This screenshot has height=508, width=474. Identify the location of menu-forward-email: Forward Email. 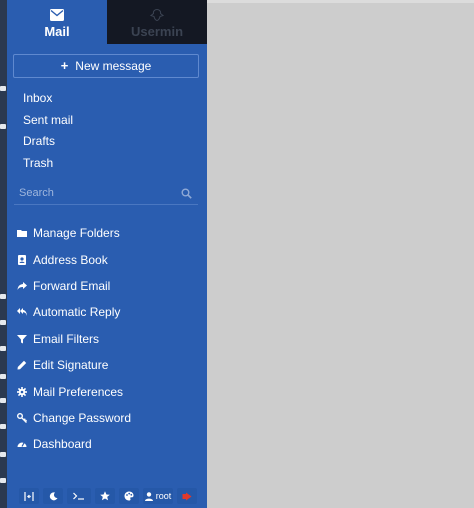
(74, 286).